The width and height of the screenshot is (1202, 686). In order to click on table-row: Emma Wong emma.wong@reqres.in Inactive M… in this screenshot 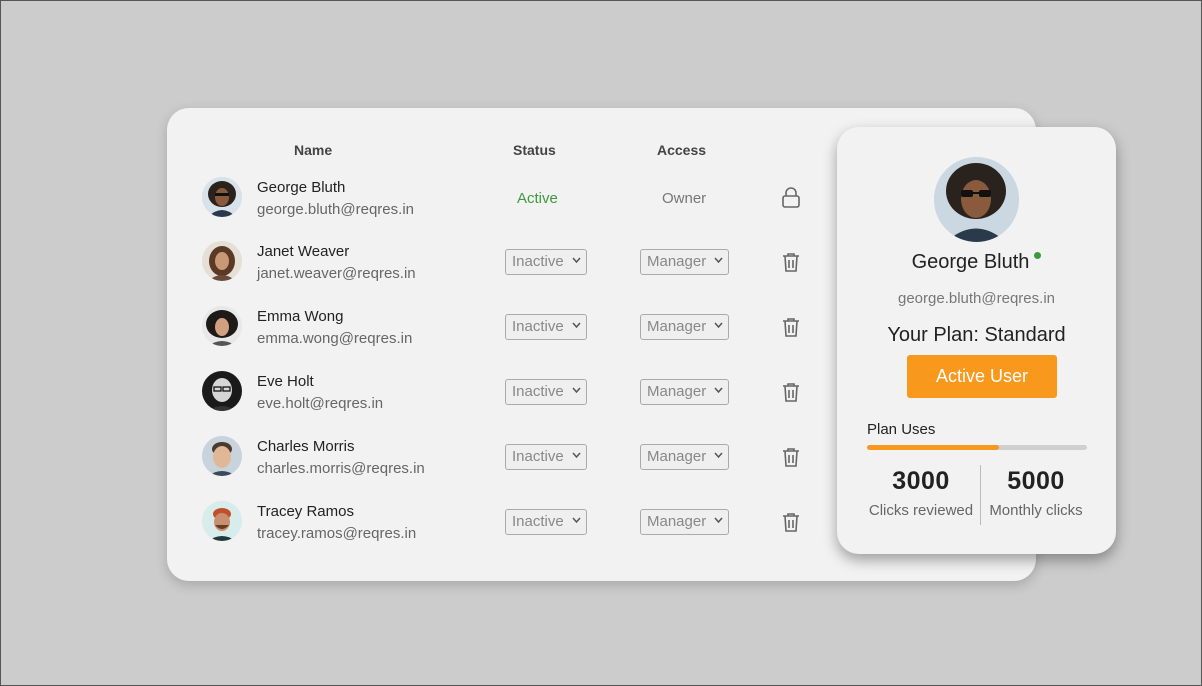, I will do `click(497, 338)`.